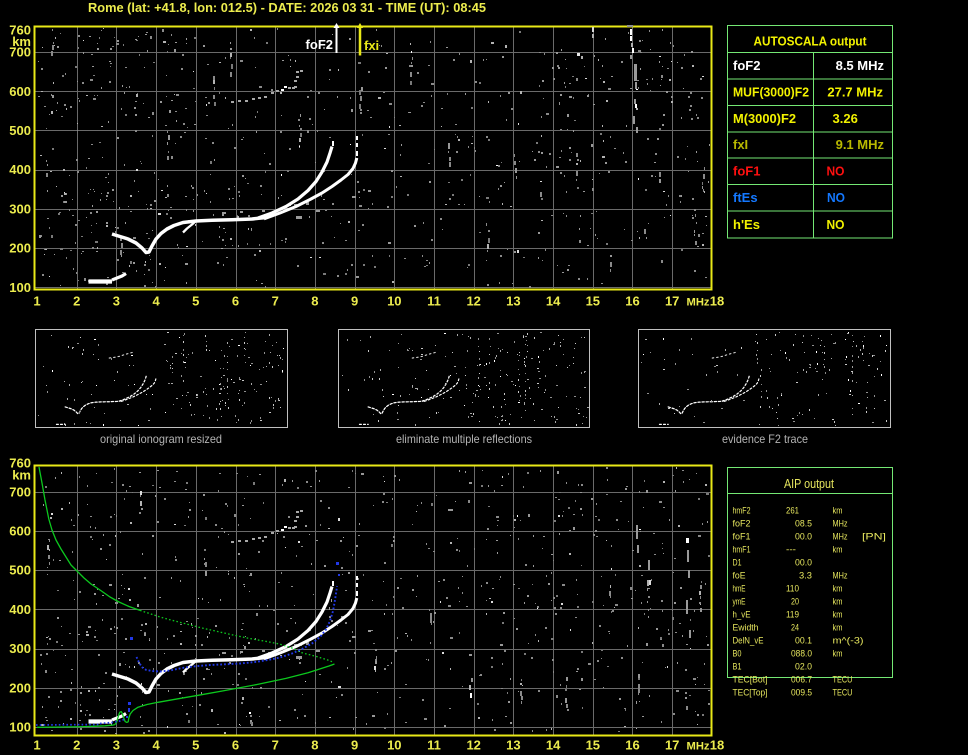  I want to click on svg-text: 20, so click(795, 601).